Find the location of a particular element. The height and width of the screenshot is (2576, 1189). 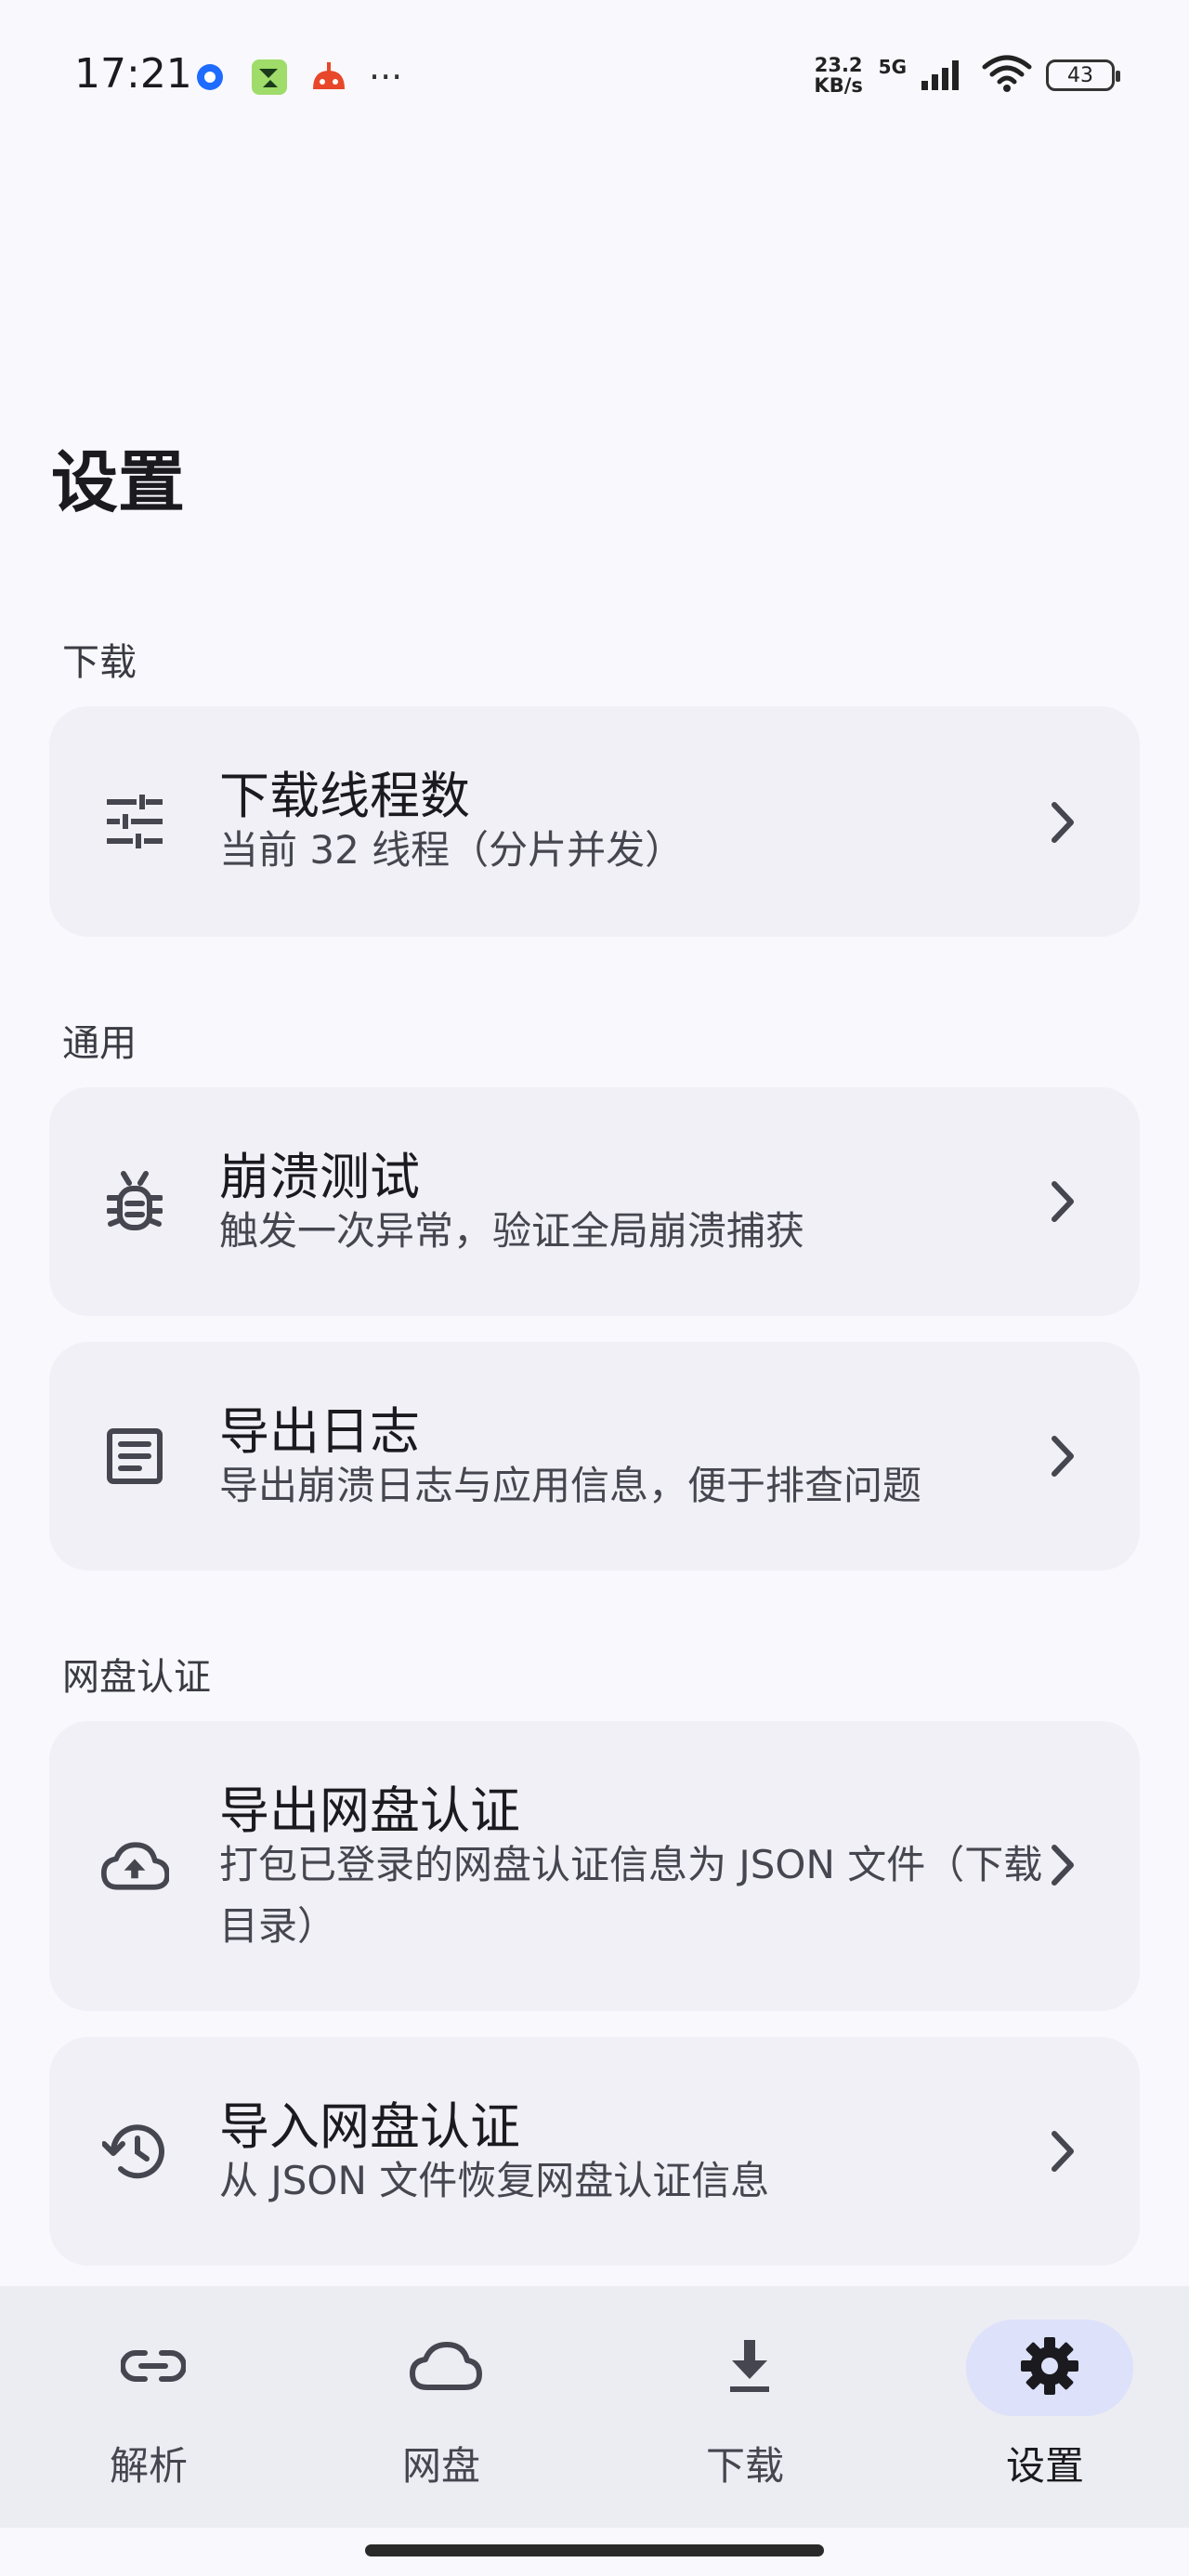

section-label-cloud-auth: 网盘认证 is located at coordinates (137, 1677).